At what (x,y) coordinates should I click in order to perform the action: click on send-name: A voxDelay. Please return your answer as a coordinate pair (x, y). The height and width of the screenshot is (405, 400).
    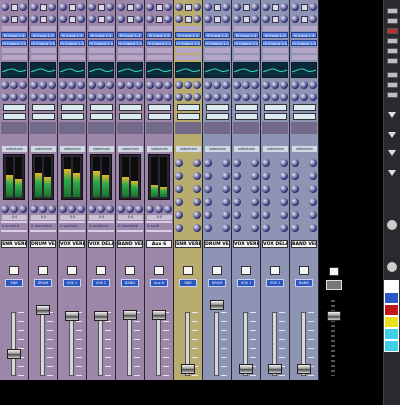
    Looking at the image, I should click on (101, 226).